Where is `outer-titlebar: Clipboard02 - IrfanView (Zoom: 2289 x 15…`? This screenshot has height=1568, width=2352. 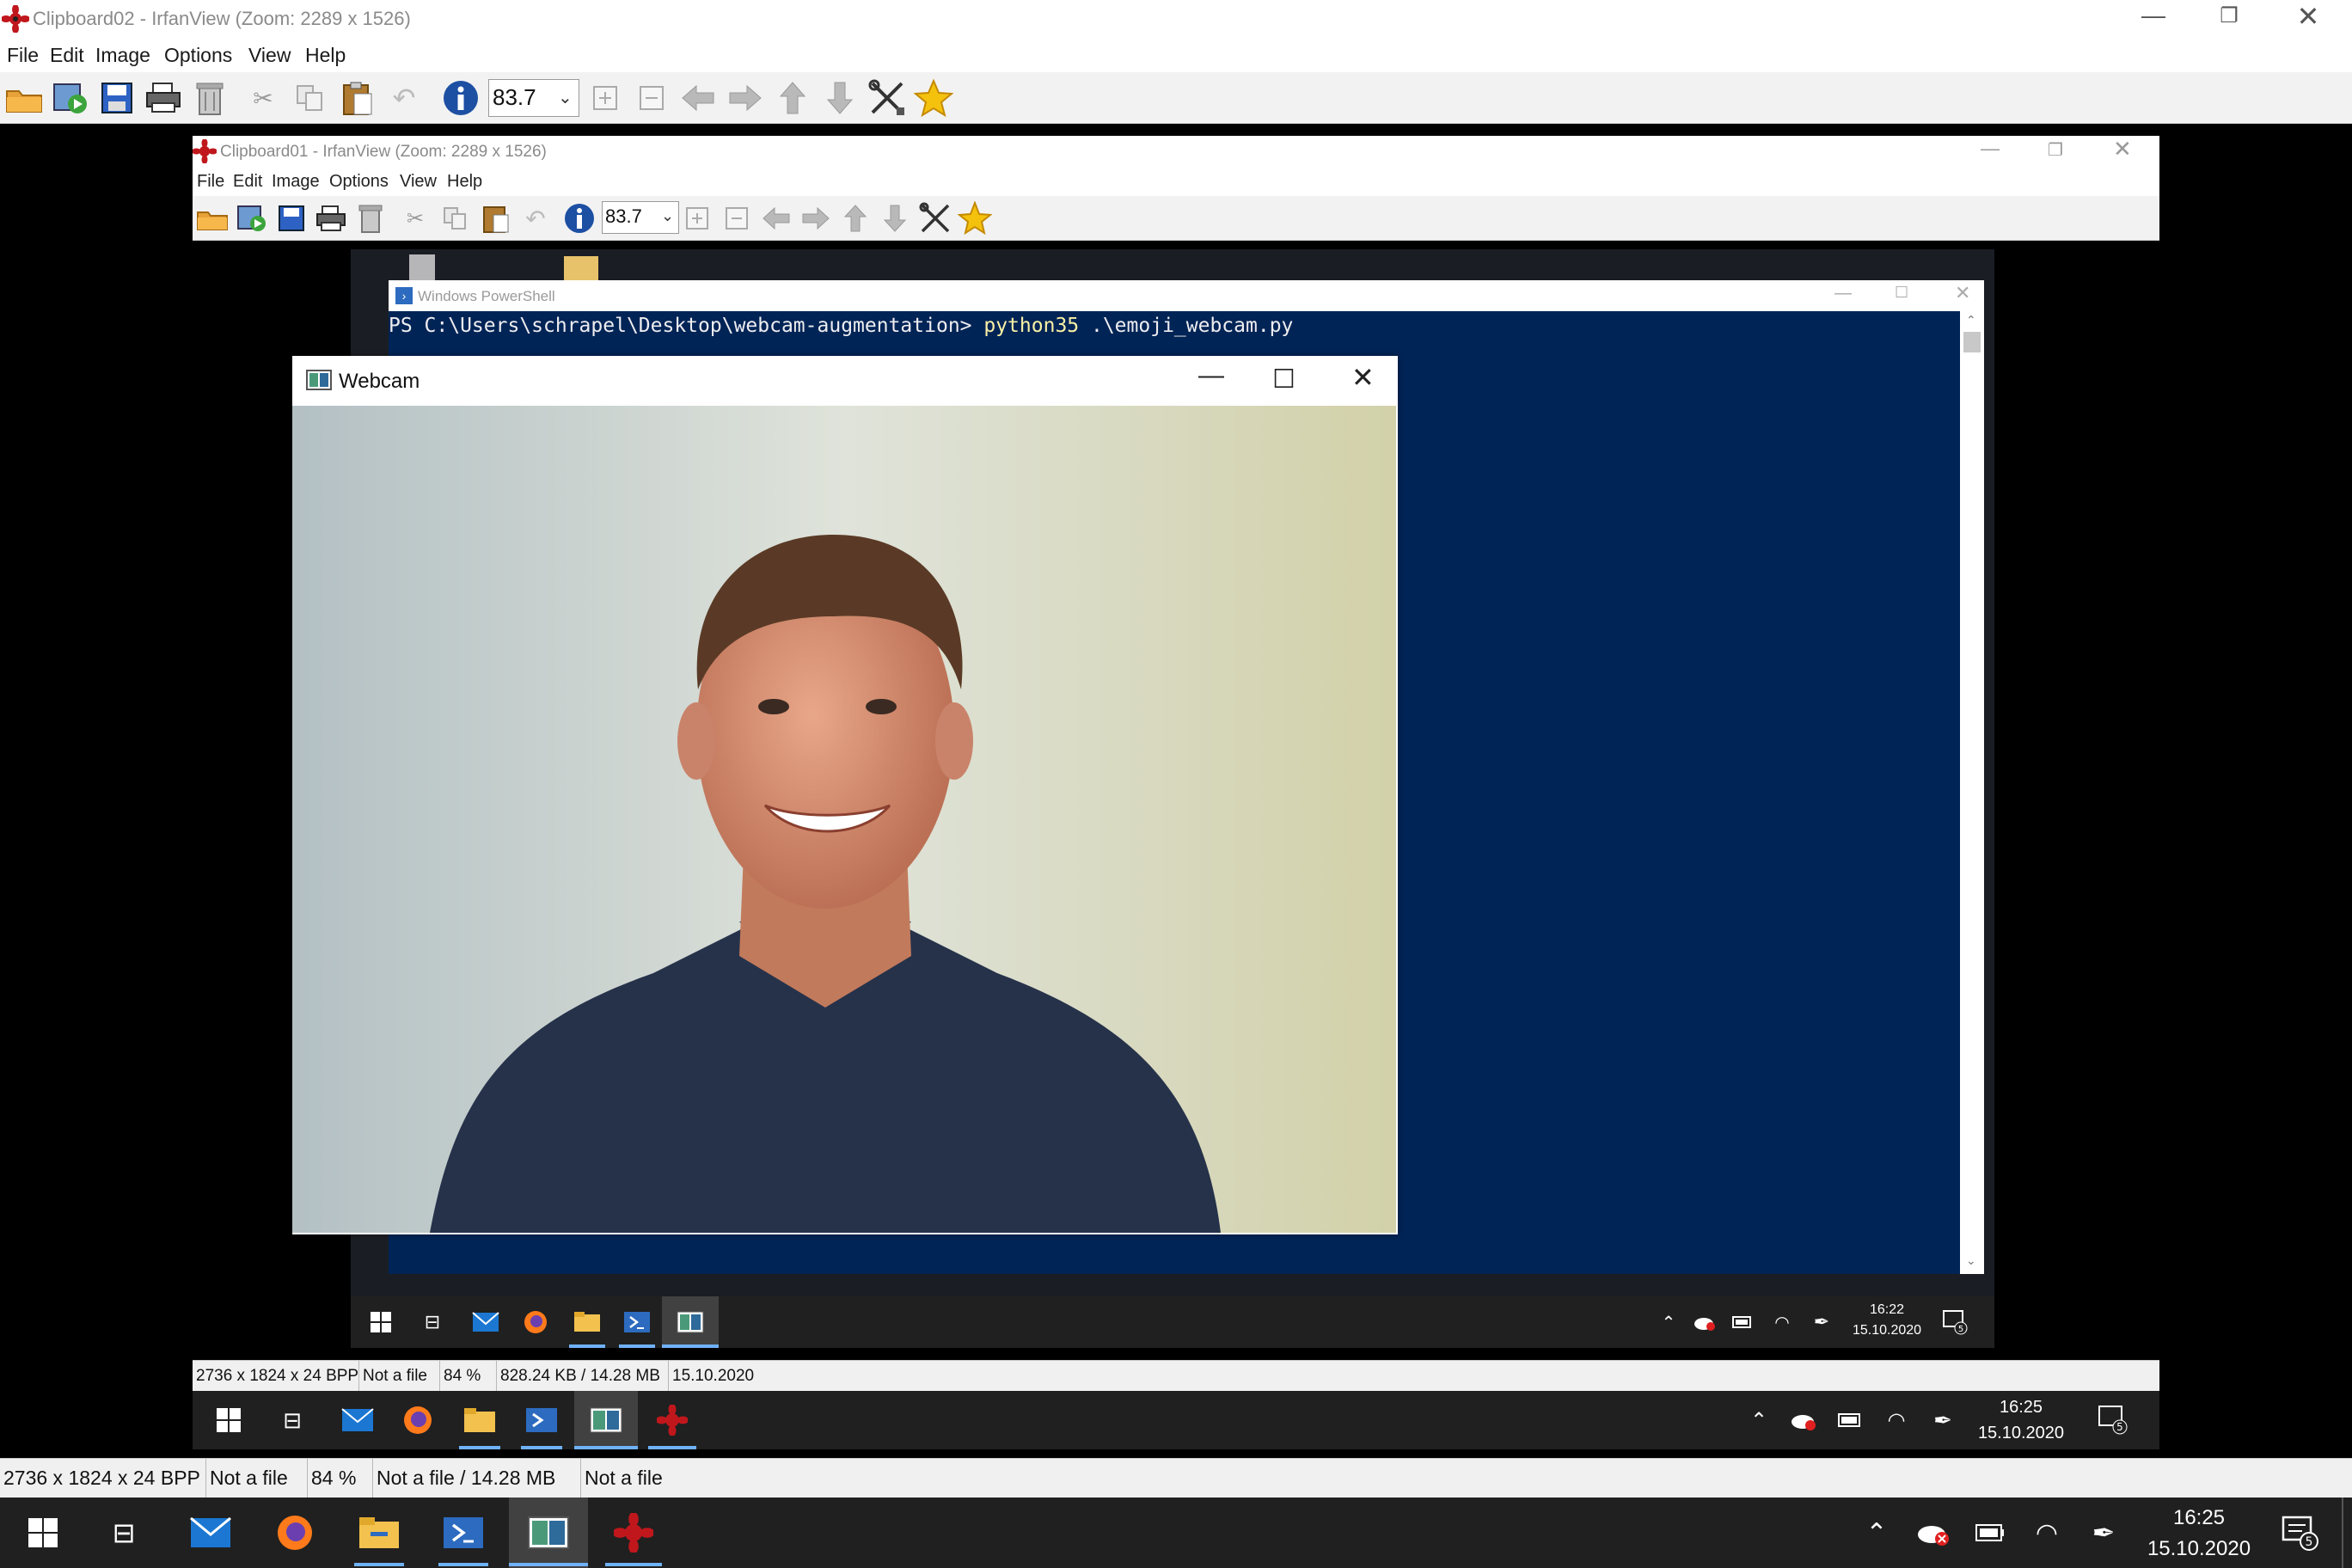
outer-titlebar: Clipboard02 - IrfanView (Zoom: 2289 x 15… is located at coordinates (1176, 20).